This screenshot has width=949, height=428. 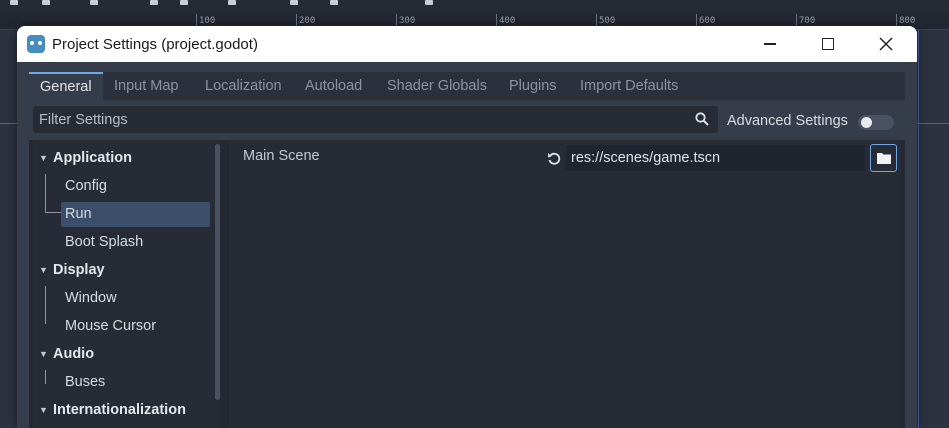 What do you see at coordinates (123, 214) in the screenshot?
I see `tree-item-run: Run` at bounding box center [123, 214].